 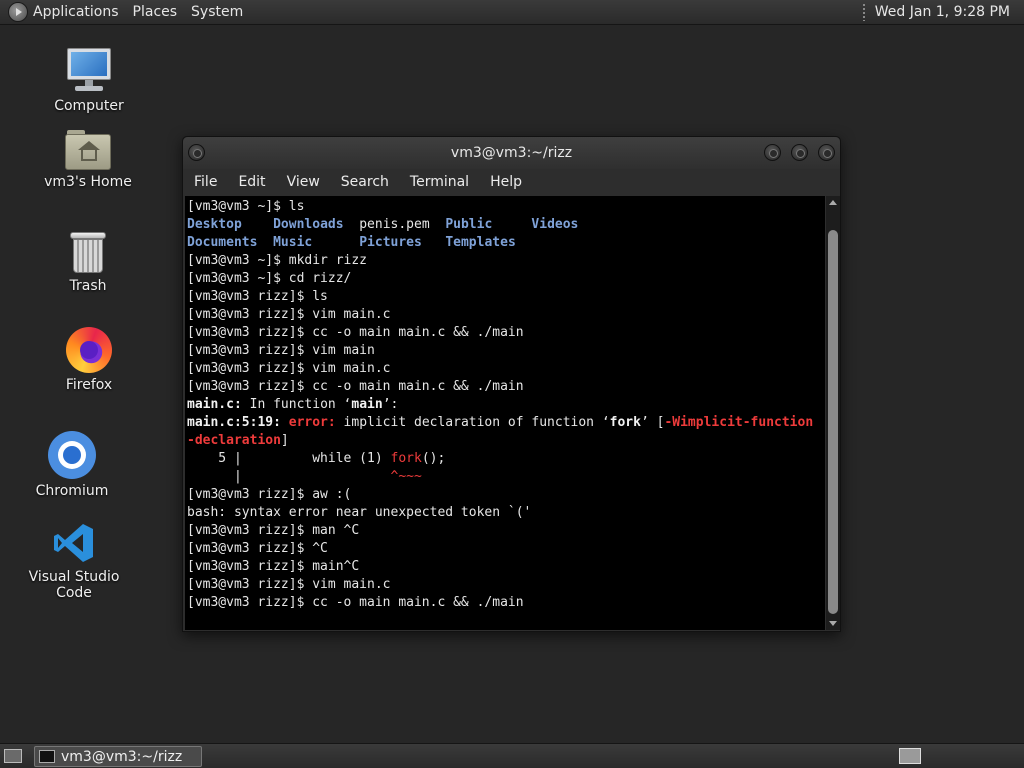 I want to click on terminal-text: Downloads, so click(x=308, y=224).